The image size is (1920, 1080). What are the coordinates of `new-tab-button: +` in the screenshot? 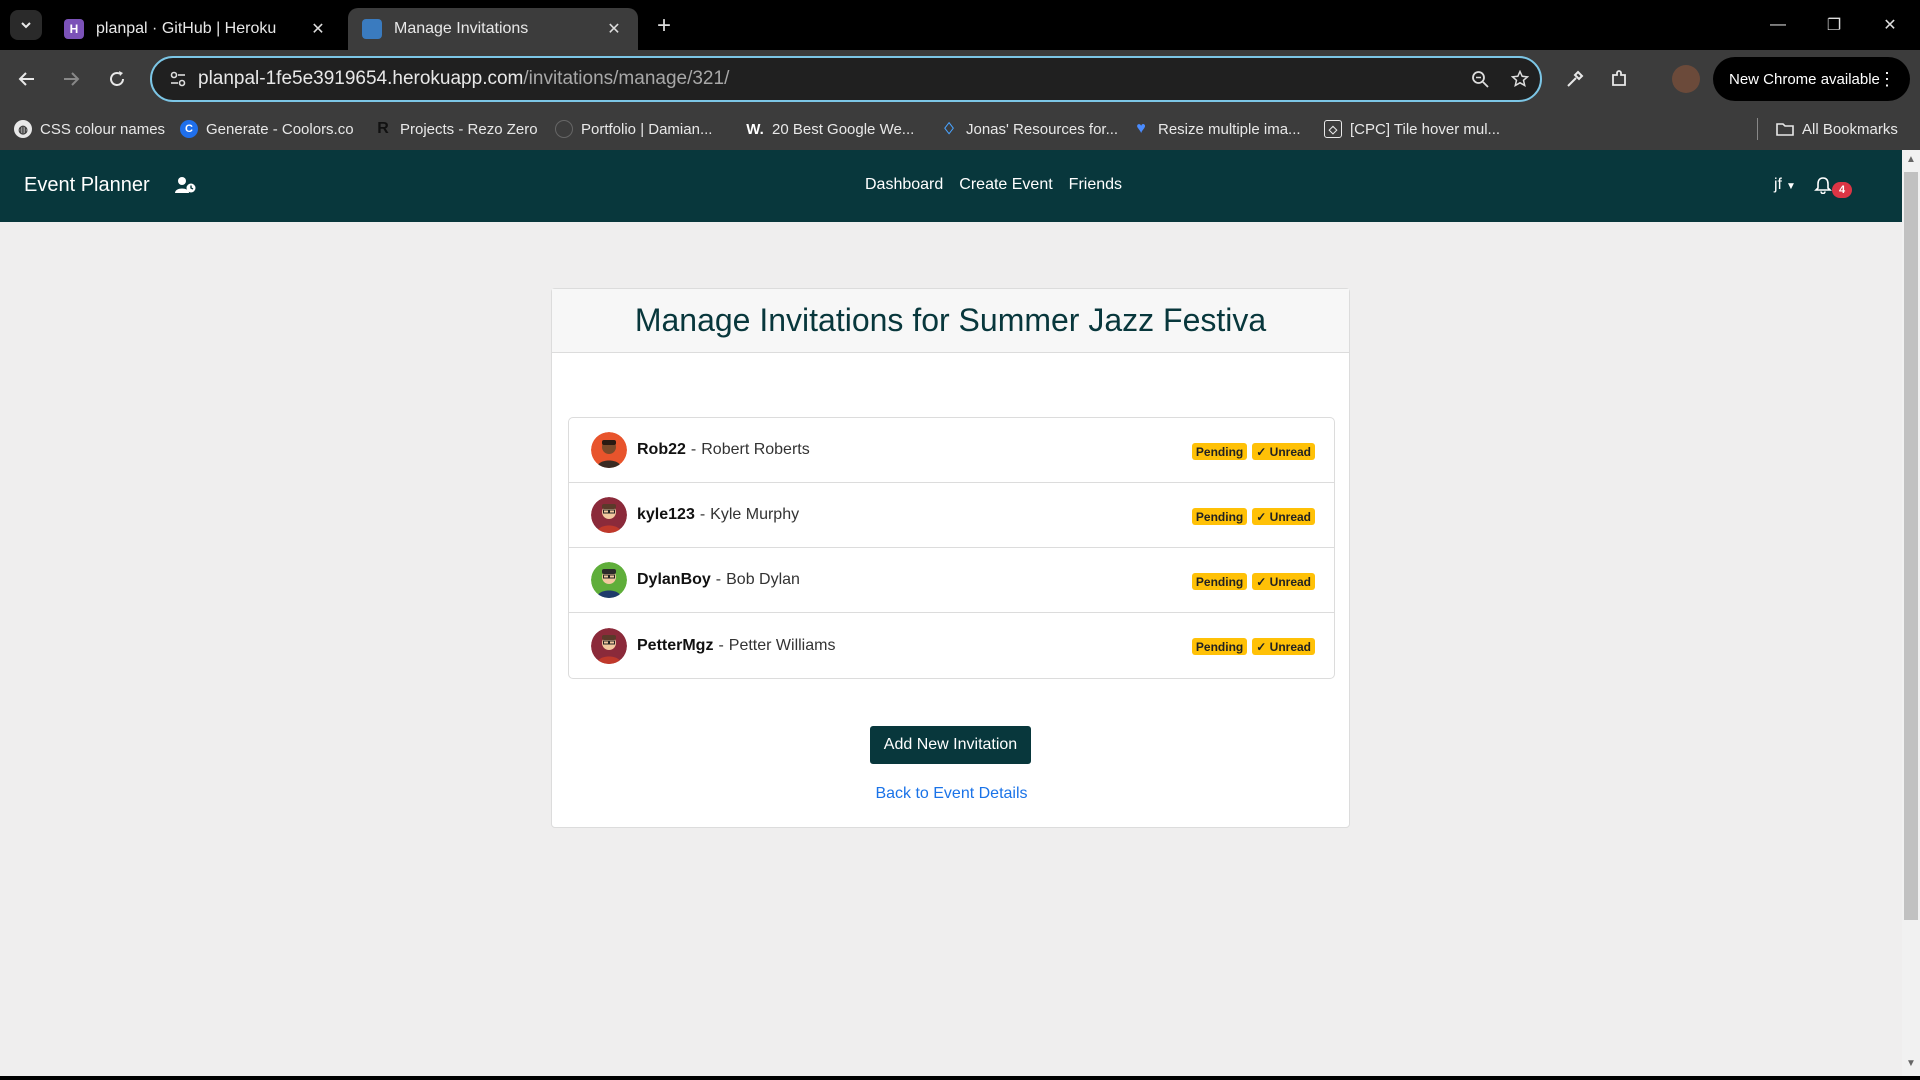 It's located at (664, 26).